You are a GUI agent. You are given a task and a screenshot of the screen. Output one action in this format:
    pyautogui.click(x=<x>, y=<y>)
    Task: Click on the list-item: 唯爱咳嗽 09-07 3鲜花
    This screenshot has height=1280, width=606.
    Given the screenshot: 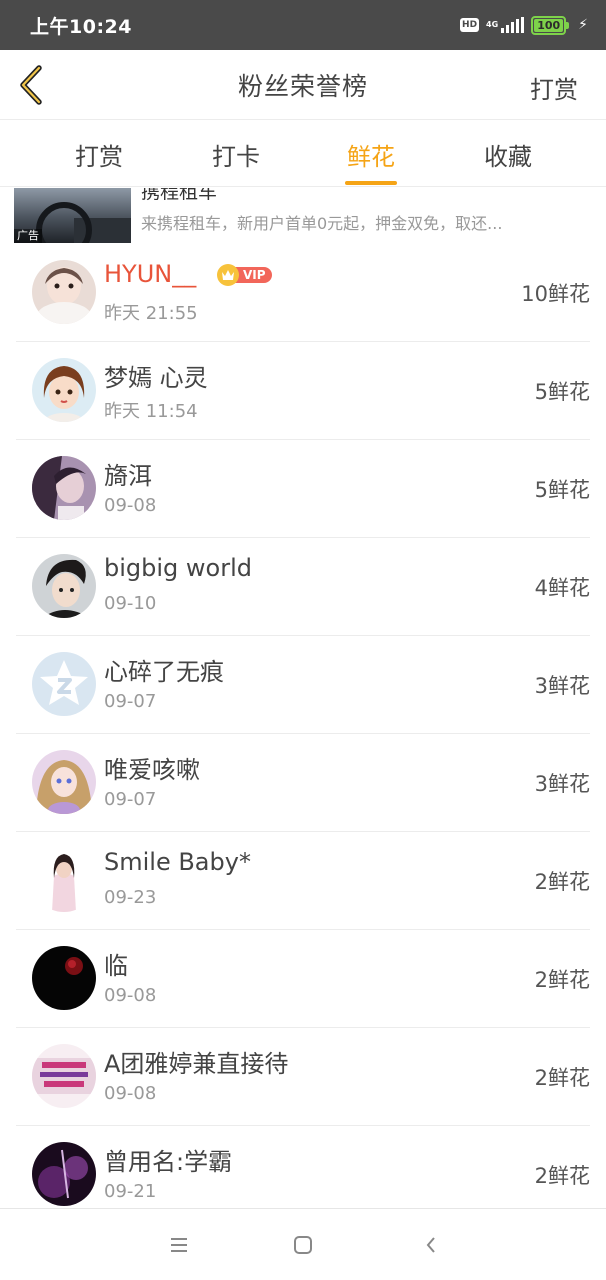 What is the action you would take?
    pyautogui.click(x=303, y=783)
    